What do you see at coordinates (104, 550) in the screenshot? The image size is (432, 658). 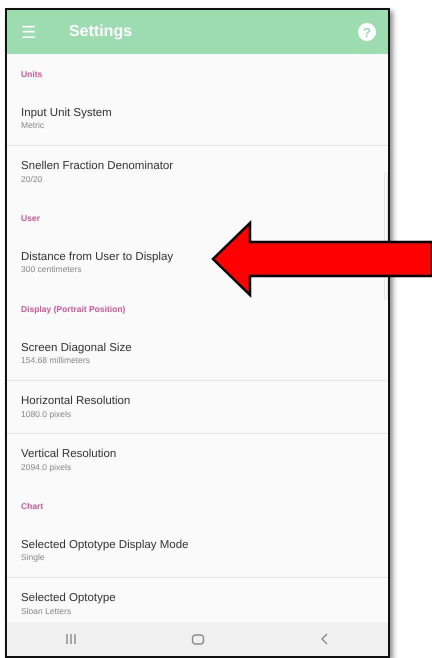 I see `setting-item: Selected Optotype Display Mode Single` at bounding box center [104, 550].